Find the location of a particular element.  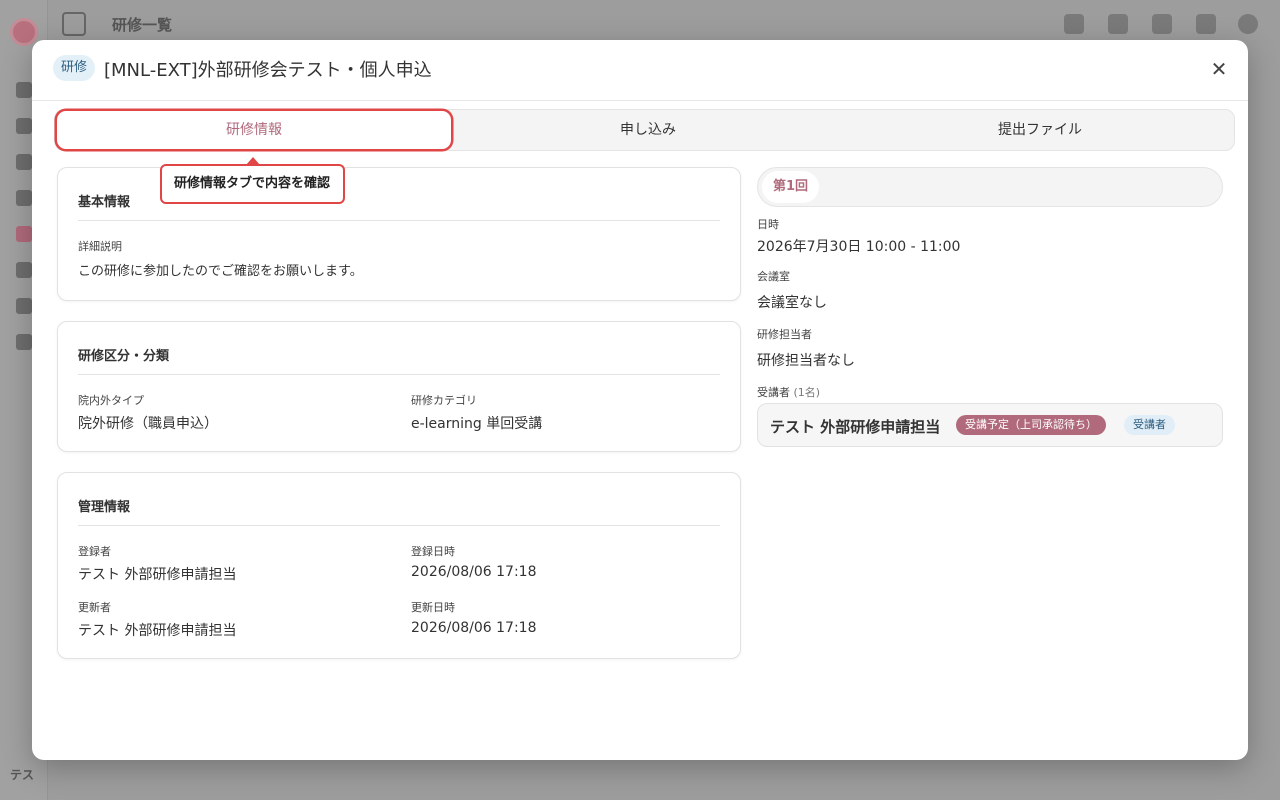

attendee-row: テスト 外部研修申請担当 受講予定（上司承認待ち） 受講者 is located at coordinates (990, 425).